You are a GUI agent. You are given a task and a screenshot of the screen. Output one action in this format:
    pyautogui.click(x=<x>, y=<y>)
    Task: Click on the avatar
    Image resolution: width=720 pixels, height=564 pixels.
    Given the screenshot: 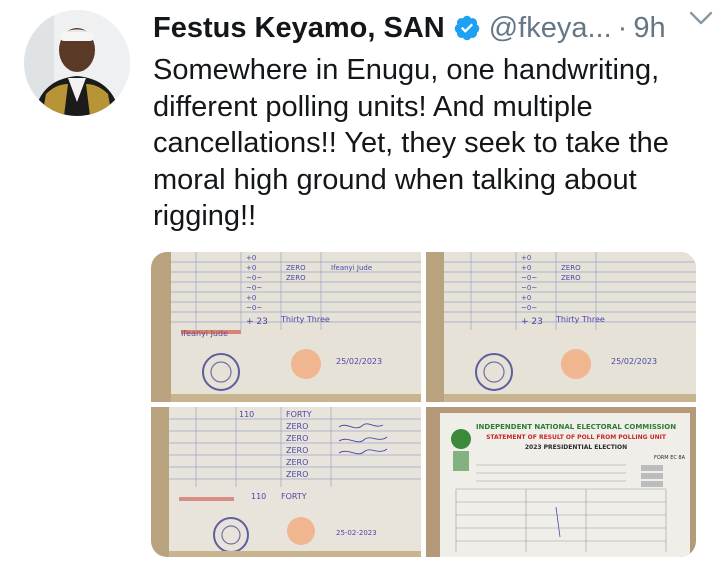 What is the action you would take?
    pyautogui.click(x=77, y=63)
    